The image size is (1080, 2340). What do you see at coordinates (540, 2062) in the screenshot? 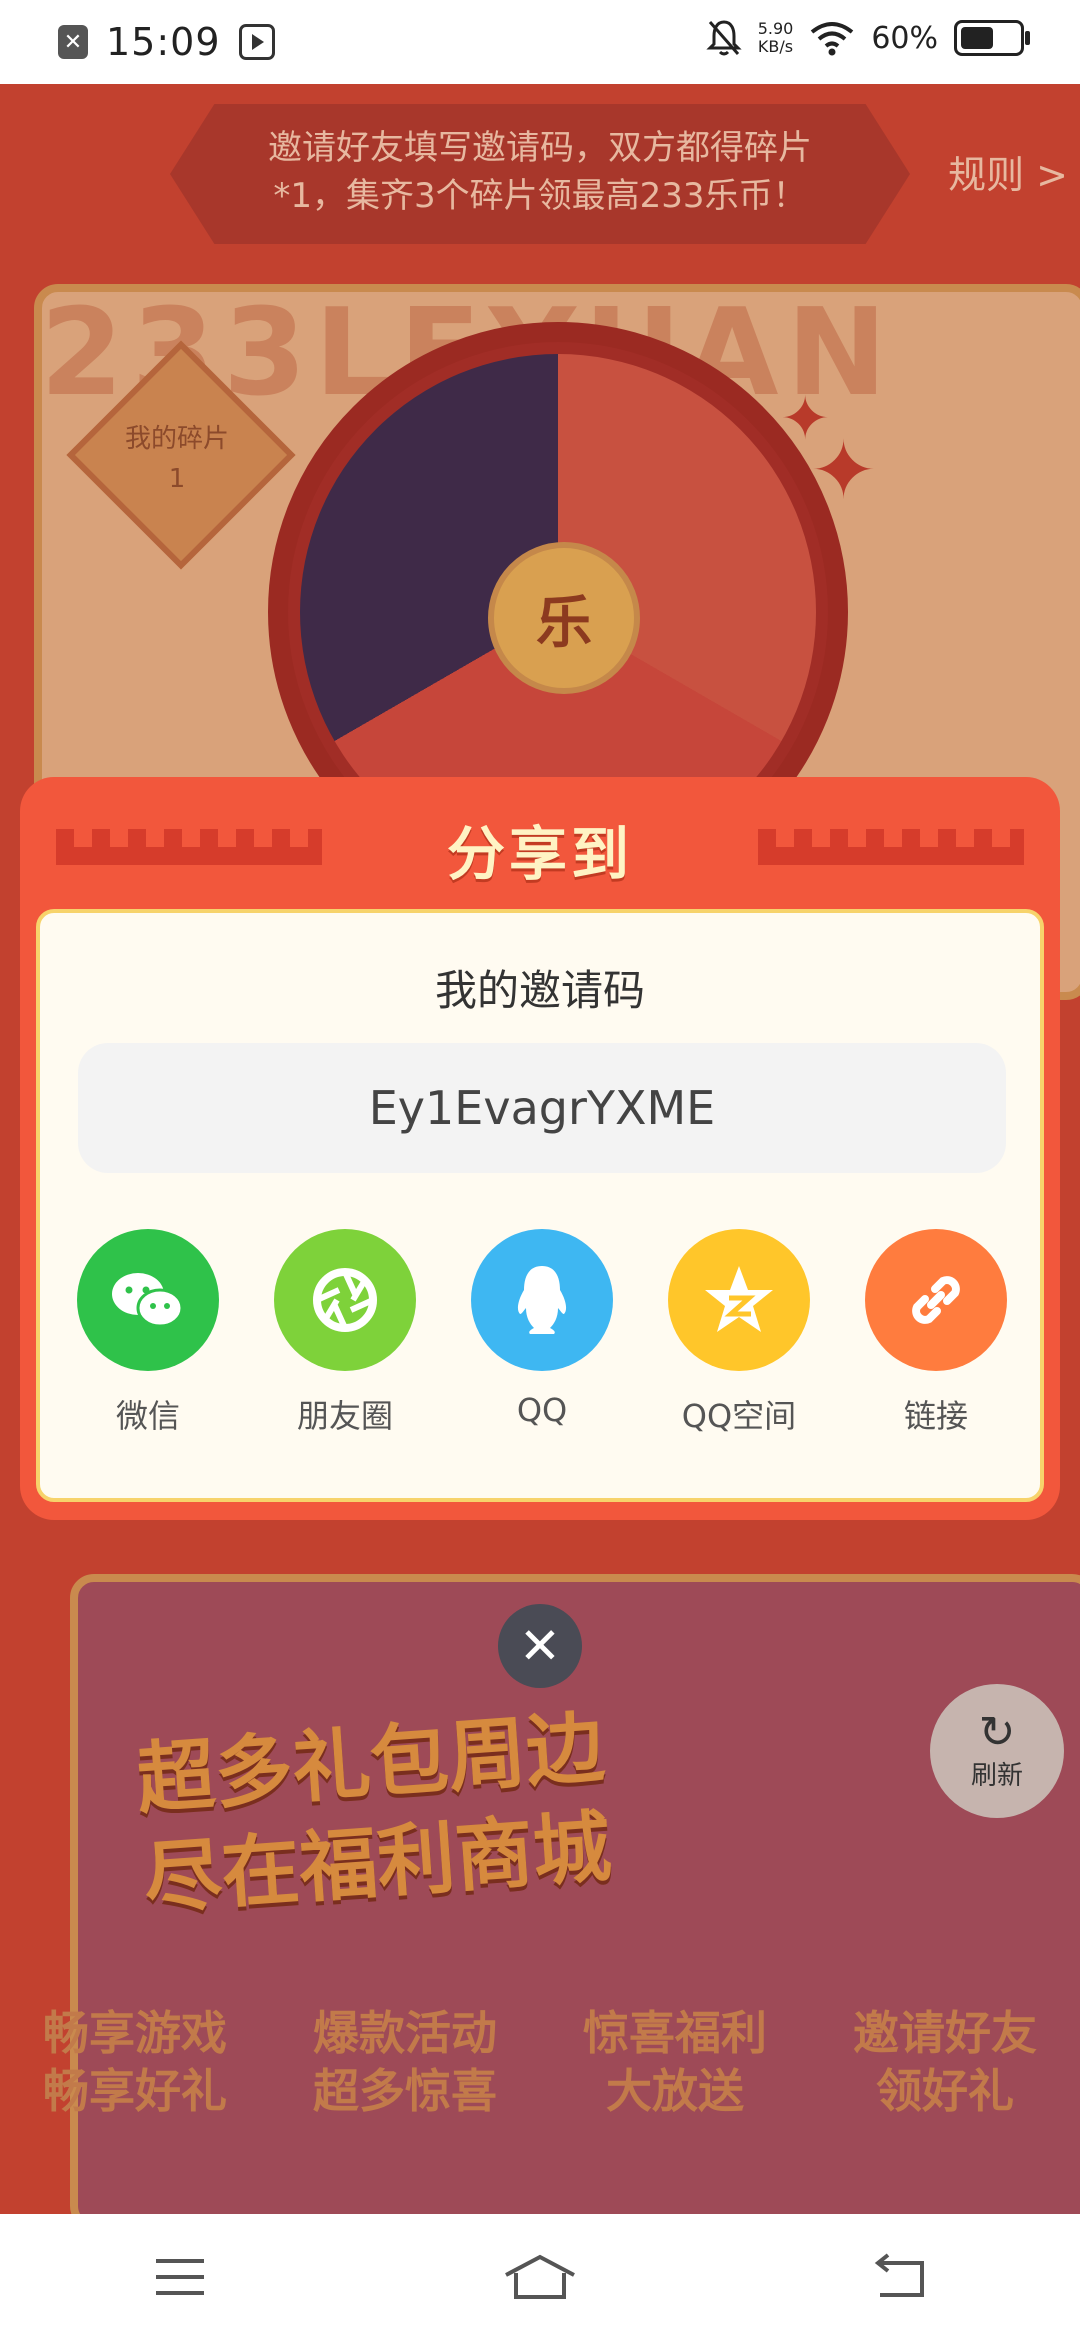
I see `feature-row: 畅享游戏 畅享好礼 爆款活动 超多惊喜 惊喜福利 大放送 邀请好友 领好礼` at bounding box center [540, 2062].